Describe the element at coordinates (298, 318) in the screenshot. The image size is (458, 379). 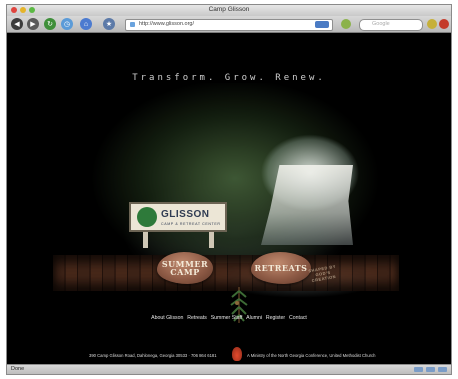
I see `nav-contact: Contact` at that location.